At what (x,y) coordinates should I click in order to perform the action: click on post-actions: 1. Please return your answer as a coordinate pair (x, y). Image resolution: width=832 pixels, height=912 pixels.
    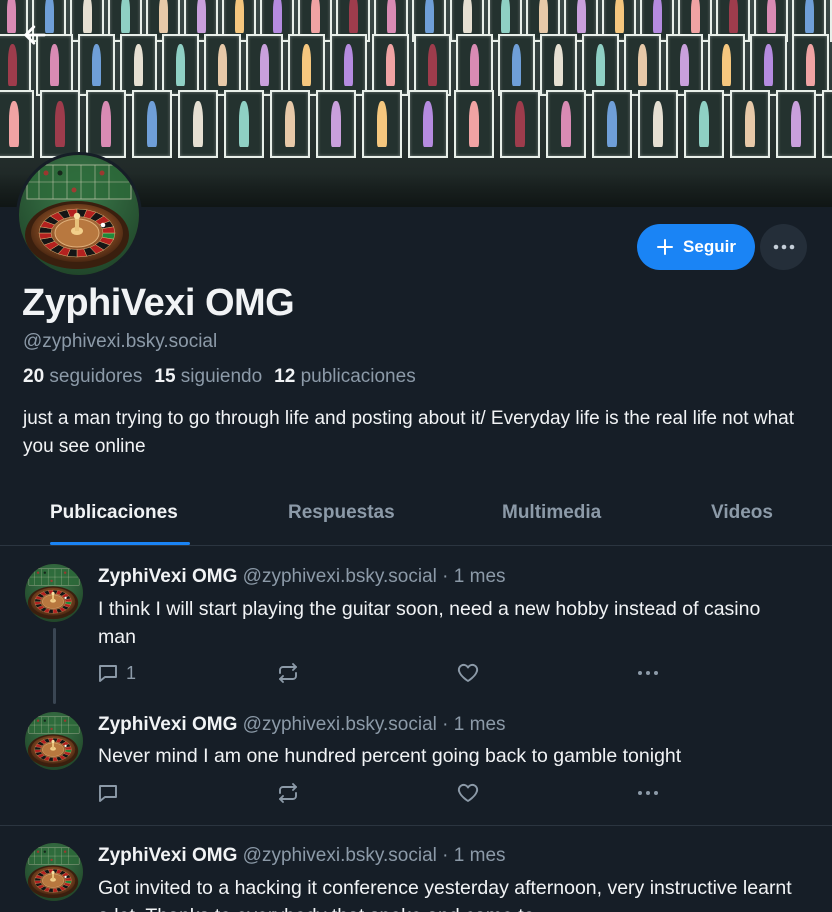
    Looking at the image, I should click on (386, 674).